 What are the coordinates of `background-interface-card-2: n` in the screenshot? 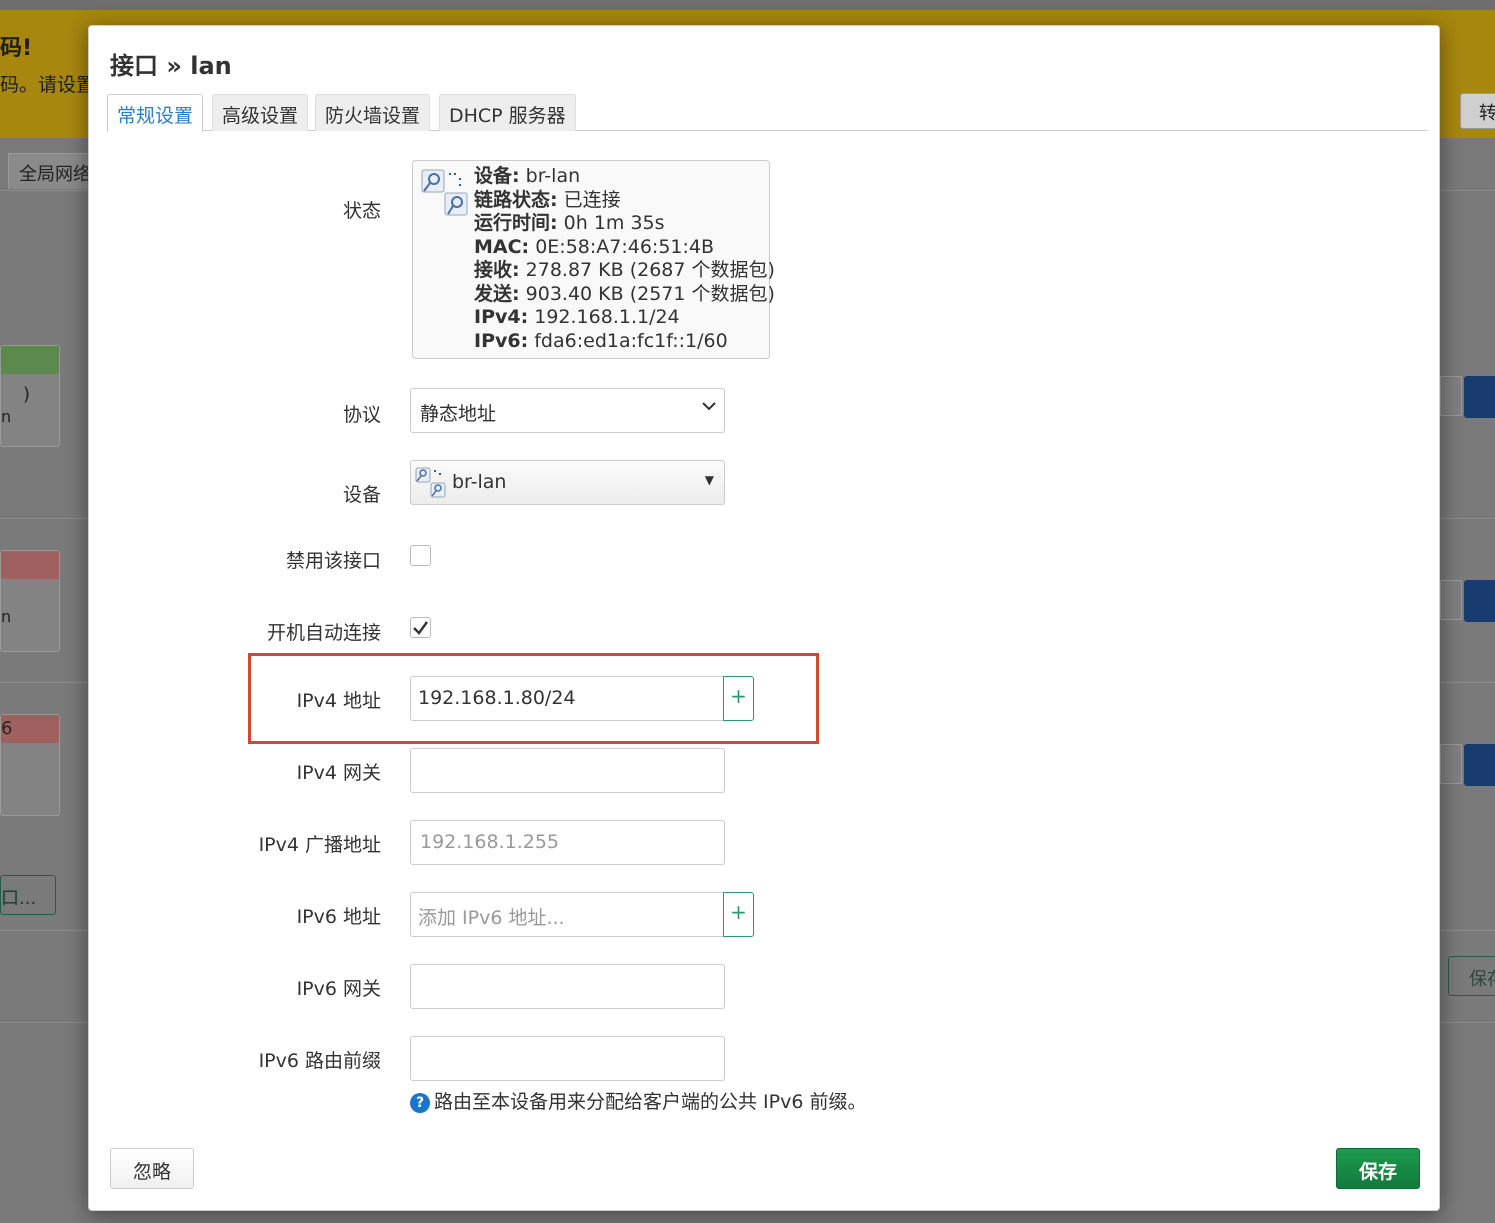 It's located at (30, 601).